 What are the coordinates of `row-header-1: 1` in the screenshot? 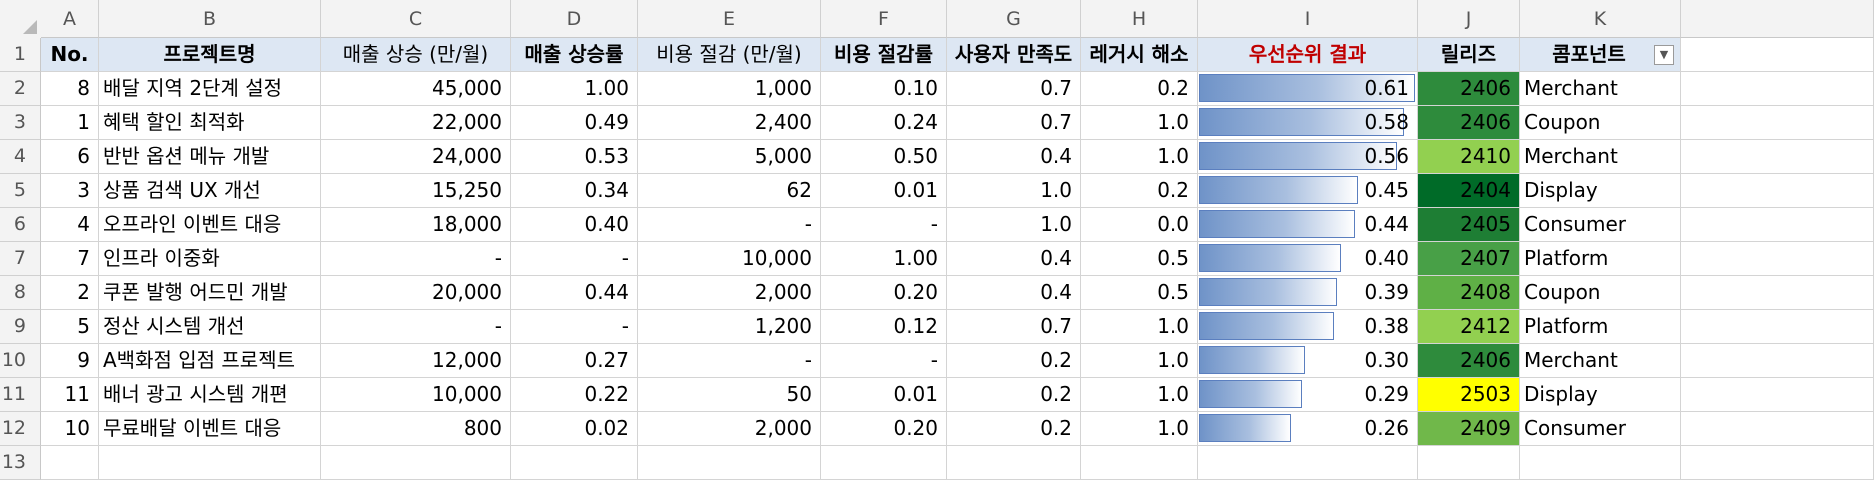 It's located at (20, 55).